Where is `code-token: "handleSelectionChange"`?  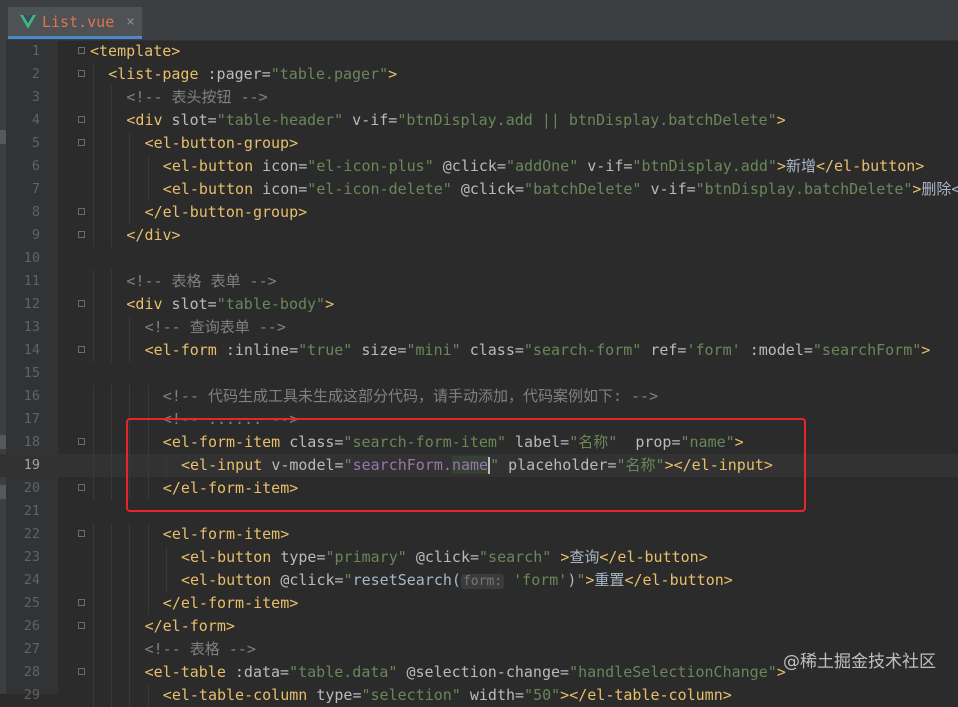 code-token: "handleSelectionChange" is located at coordinates (673, 672).